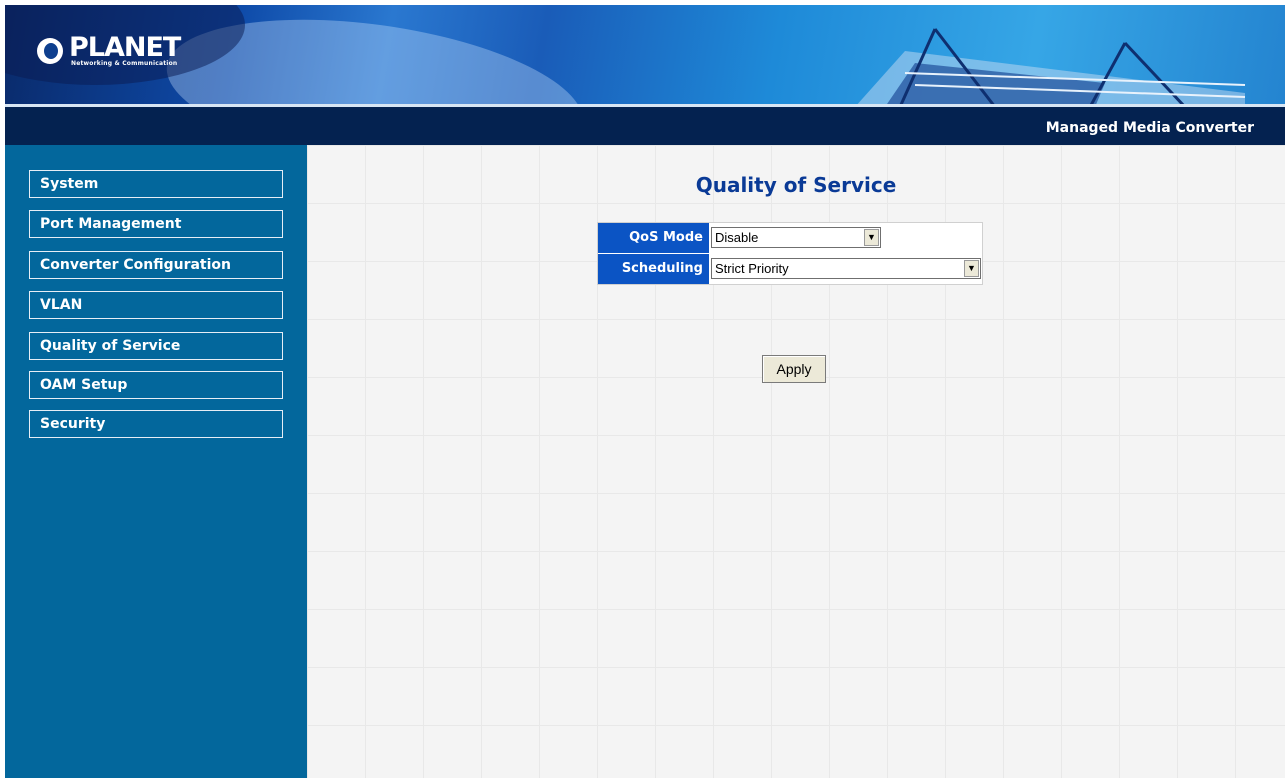 Image resolution: width=1285 pixels, height=778 pixels. I want to click on sidebar-item-system: System, so click(156, 184).